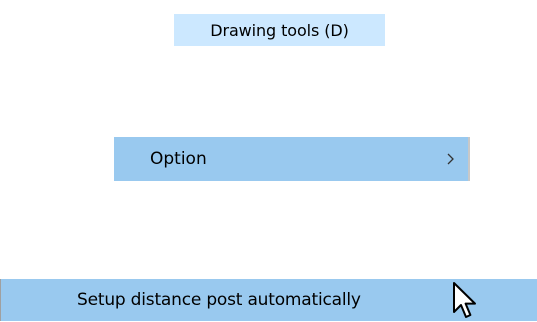 This screenshot has width=537, height=322. I want to click on chevron-right-icon, so click(450, 159).